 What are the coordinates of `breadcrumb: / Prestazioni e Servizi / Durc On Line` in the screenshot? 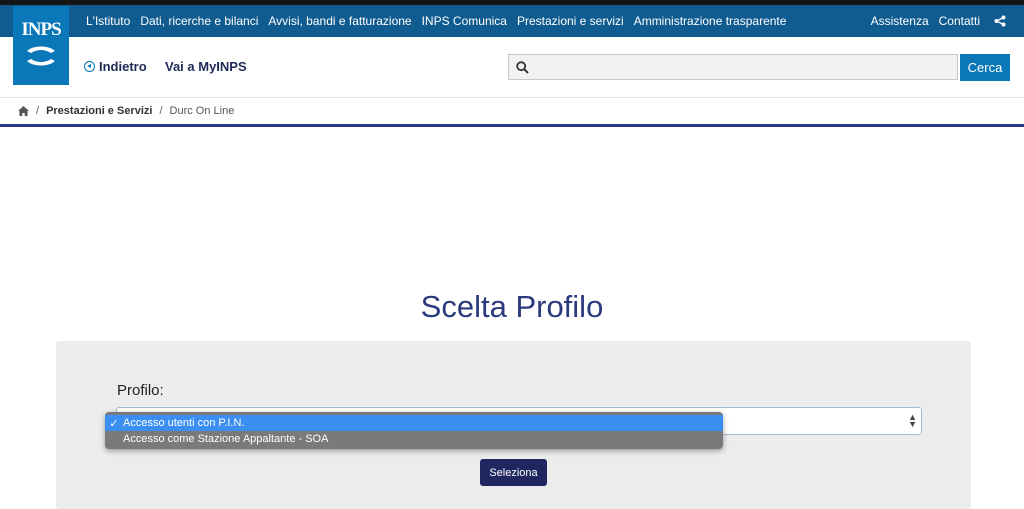 It's located at (126, 111).